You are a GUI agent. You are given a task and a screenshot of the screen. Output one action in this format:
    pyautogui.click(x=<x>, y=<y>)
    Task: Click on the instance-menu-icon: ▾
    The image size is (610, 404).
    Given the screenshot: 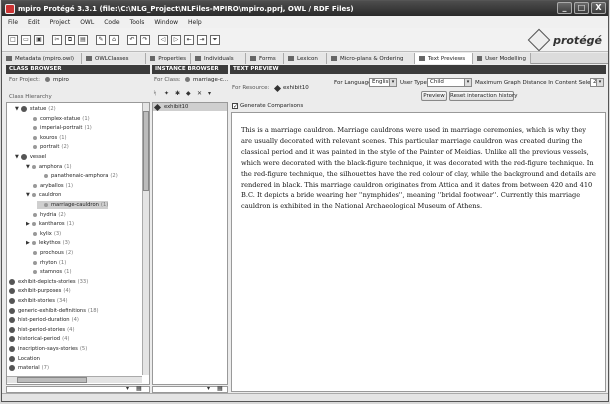 What is the action you would take?
    pyautogui.click(x=209, y=93)
    